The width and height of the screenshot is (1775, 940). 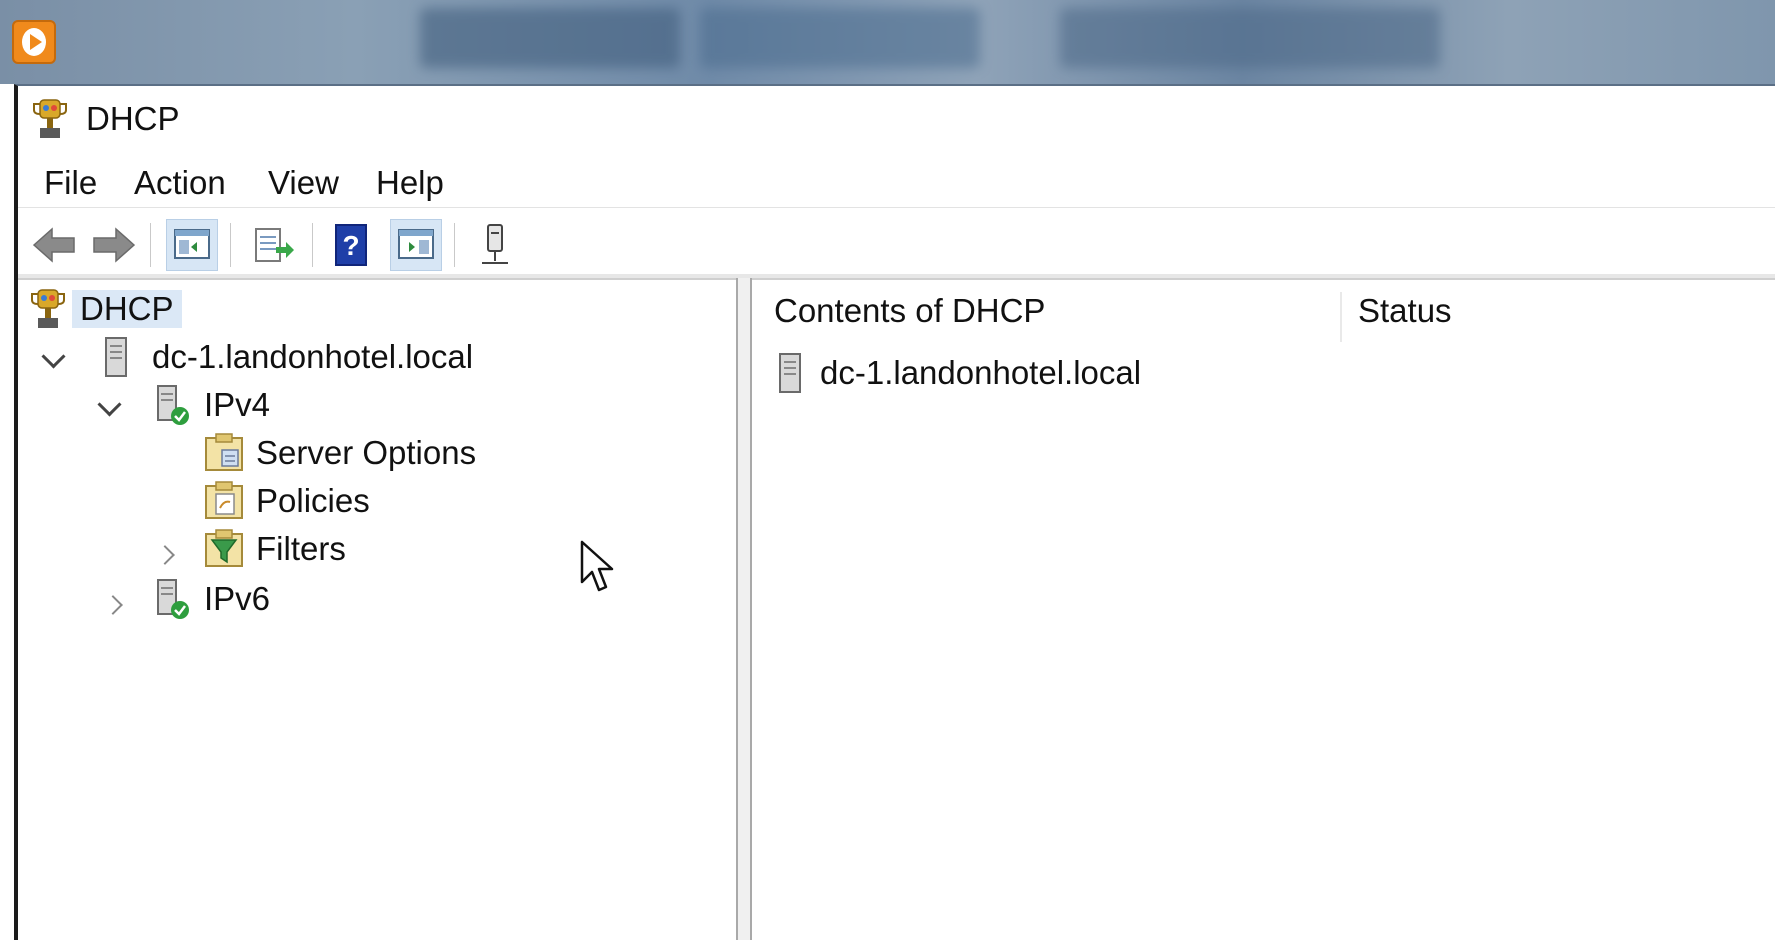 What do you see at coordinates (127, 309) in the screenshot?
I see `tree-item-label: DHCP` at bounding box center [127, 309].